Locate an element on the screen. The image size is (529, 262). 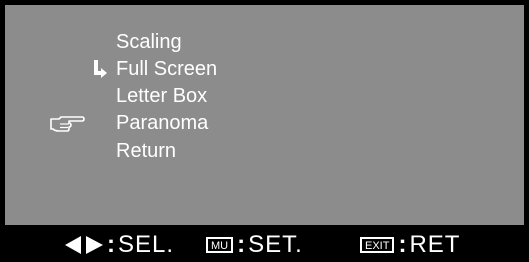
exit-key-icon: EXIT is located at coordinates (377, 245).